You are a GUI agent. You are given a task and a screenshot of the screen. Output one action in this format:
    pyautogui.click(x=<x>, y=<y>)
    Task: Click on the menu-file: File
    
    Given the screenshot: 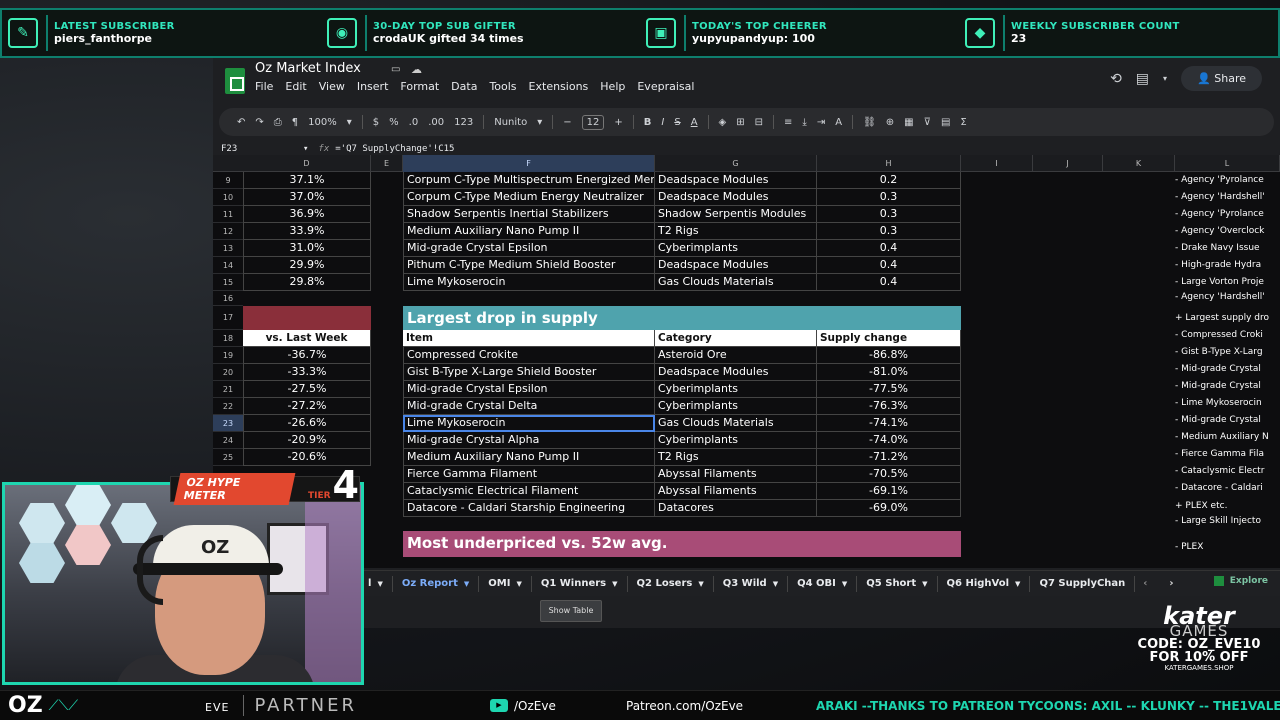 What is the action you would take?
    pyautogui.click(x=264, y=86)
    